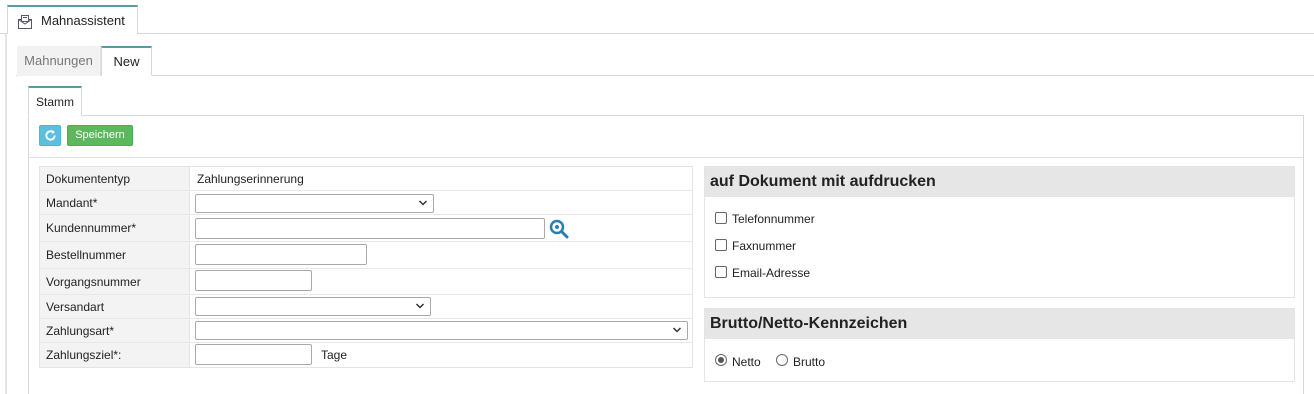 The width and height of the screenshot is (1314, 394). I want to click on telefonnummer-checkbox, so click(721, 218).